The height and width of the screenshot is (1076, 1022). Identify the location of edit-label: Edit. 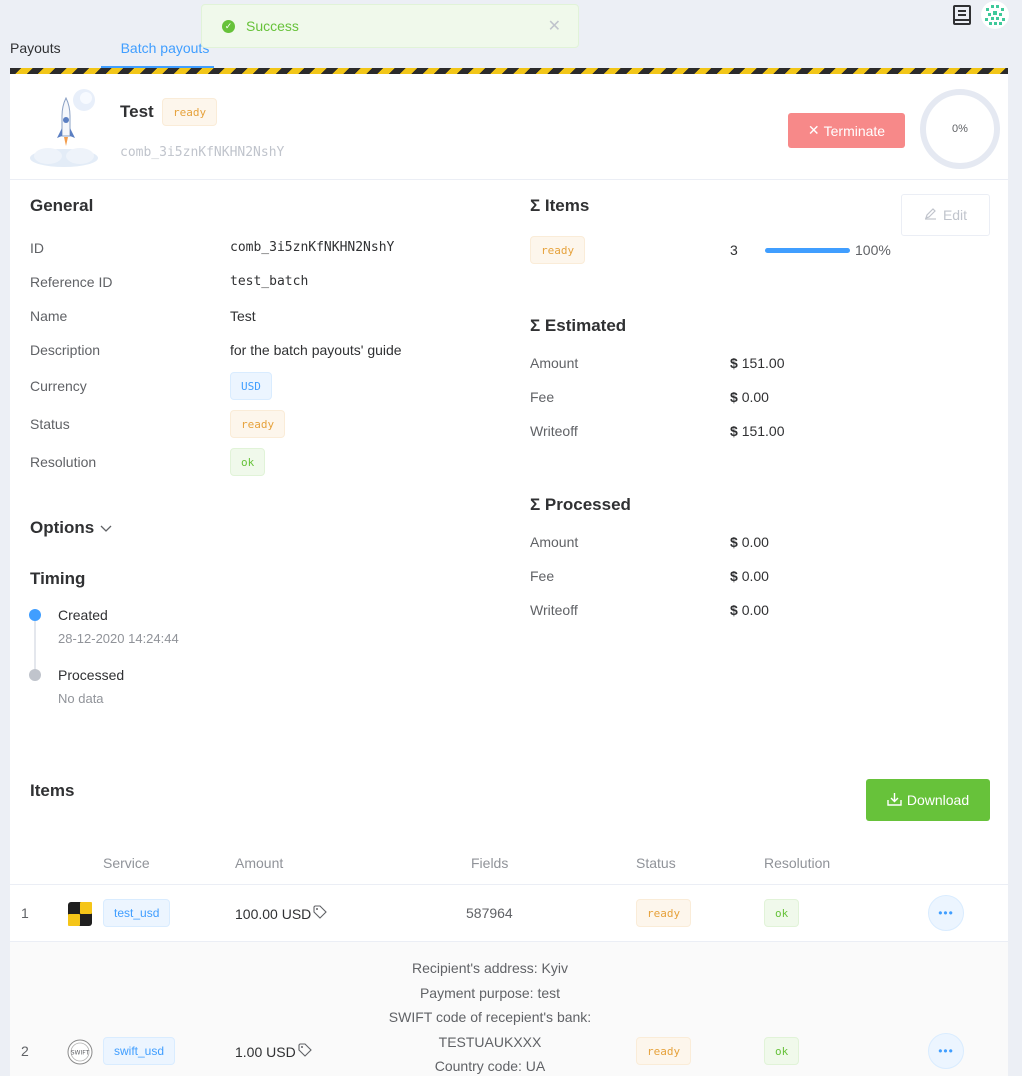
(955, 215).